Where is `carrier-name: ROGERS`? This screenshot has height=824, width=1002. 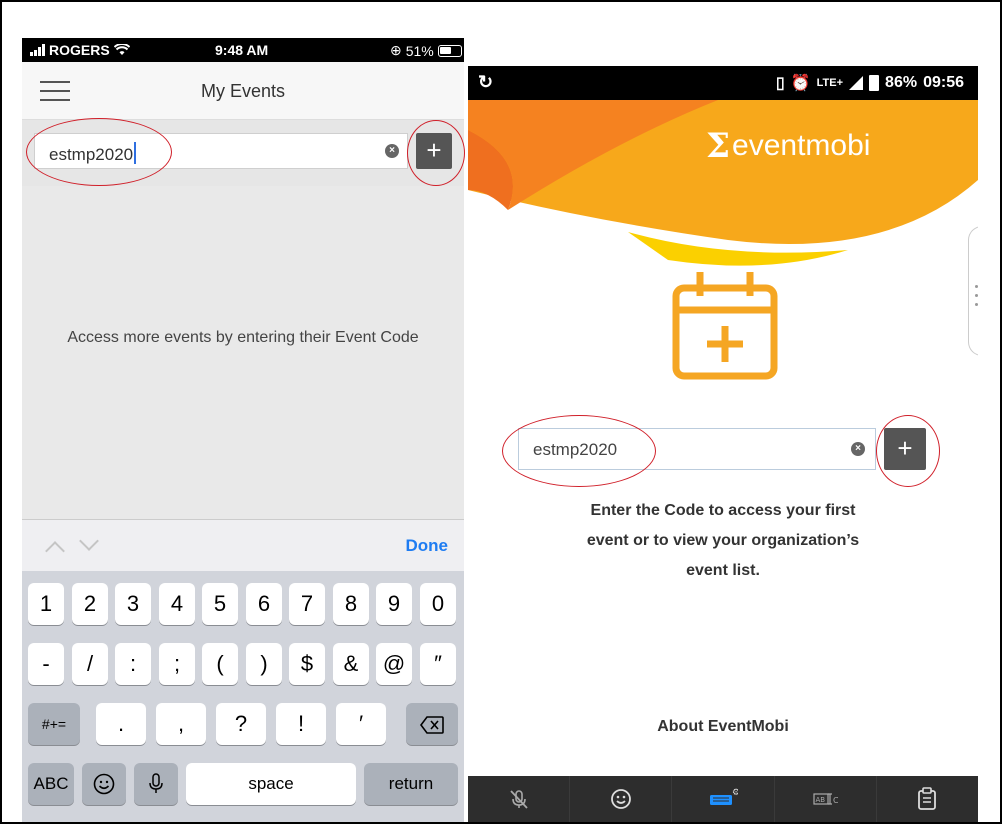
carrier-name: ROGERS is located at coordinates (79, 50).